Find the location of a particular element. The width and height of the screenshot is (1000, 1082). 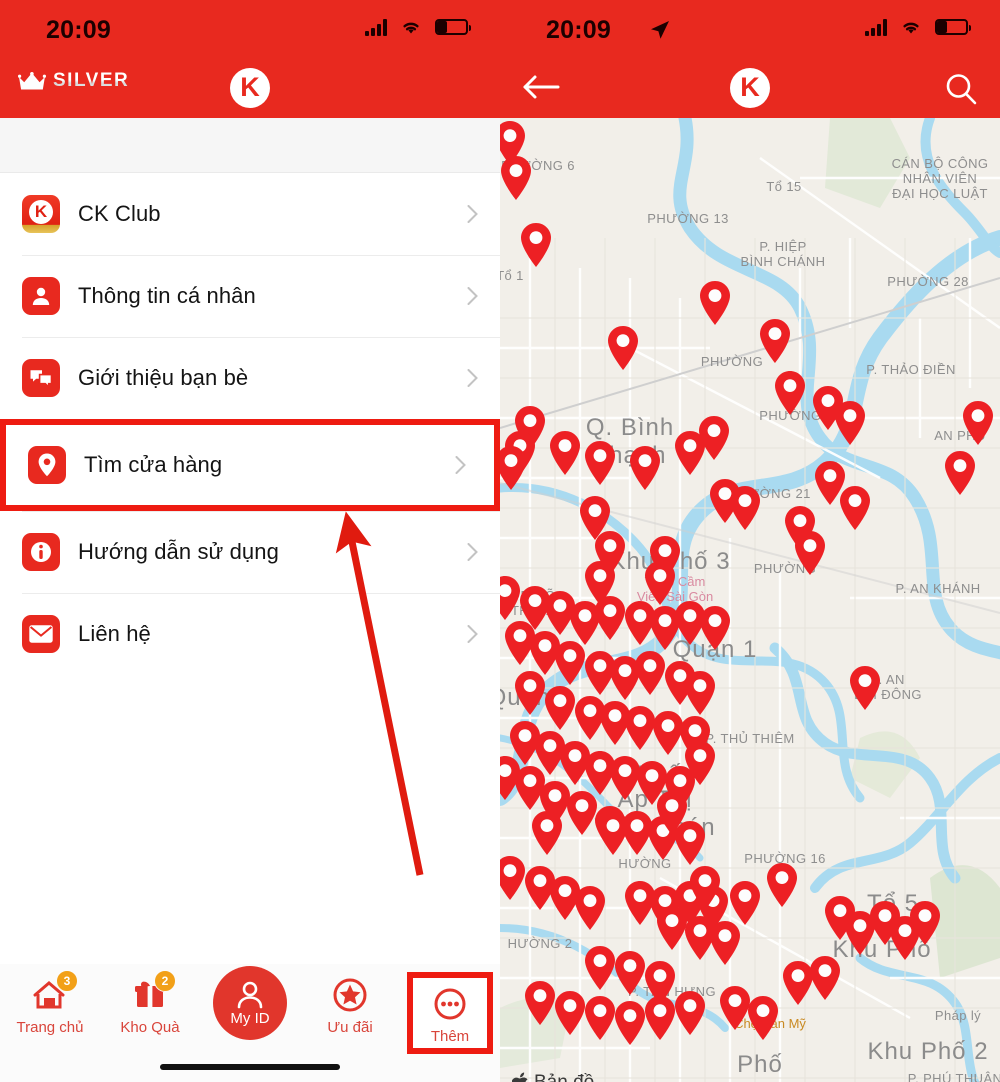

map-label: P. AN KHÁNH is located at coordinates (938, 588).